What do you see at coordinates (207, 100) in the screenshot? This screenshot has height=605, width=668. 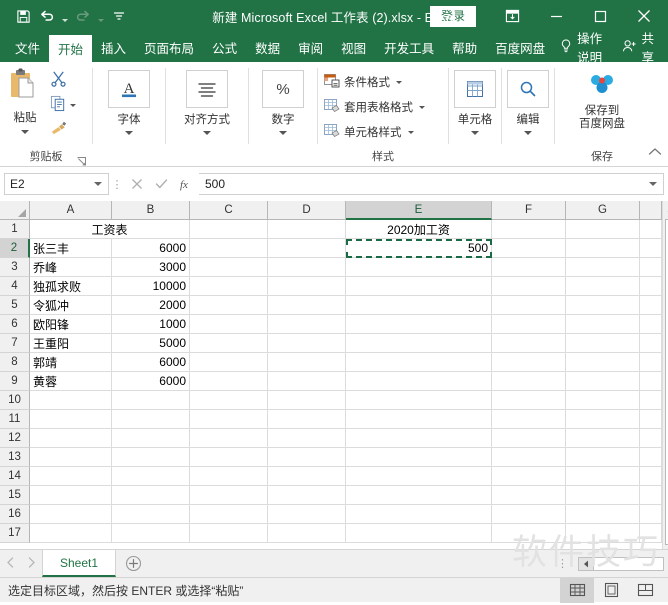 I see `alignment-button: 对齐方式` at bounding box center [207, 100].